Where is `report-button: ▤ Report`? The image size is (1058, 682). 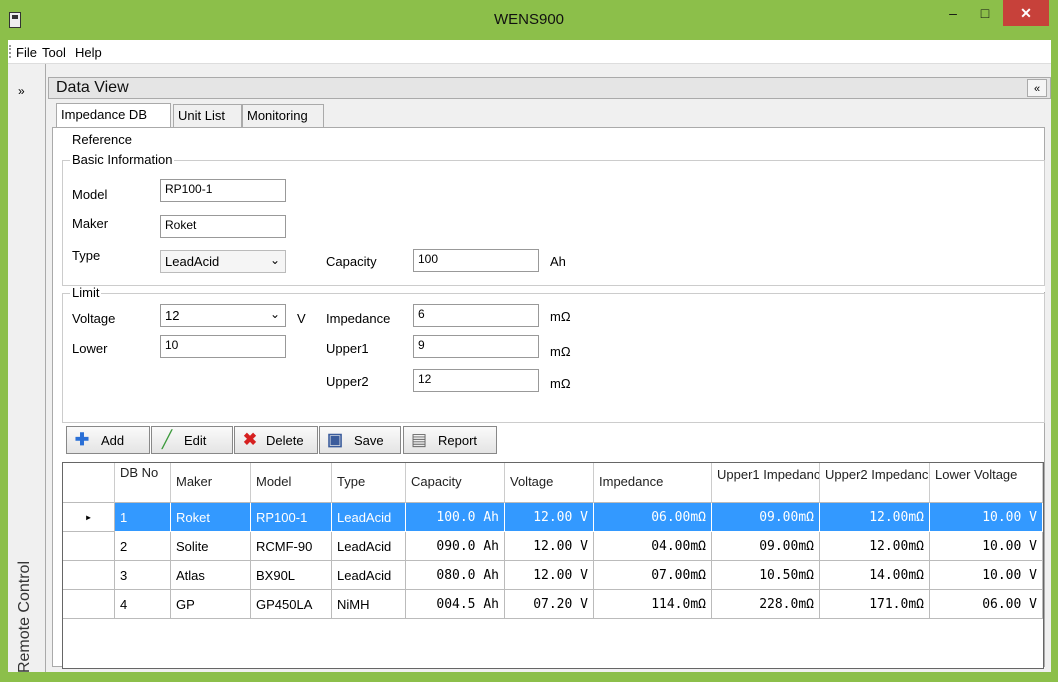 report-button: ▤ Report is located at coordinates (450, 440).